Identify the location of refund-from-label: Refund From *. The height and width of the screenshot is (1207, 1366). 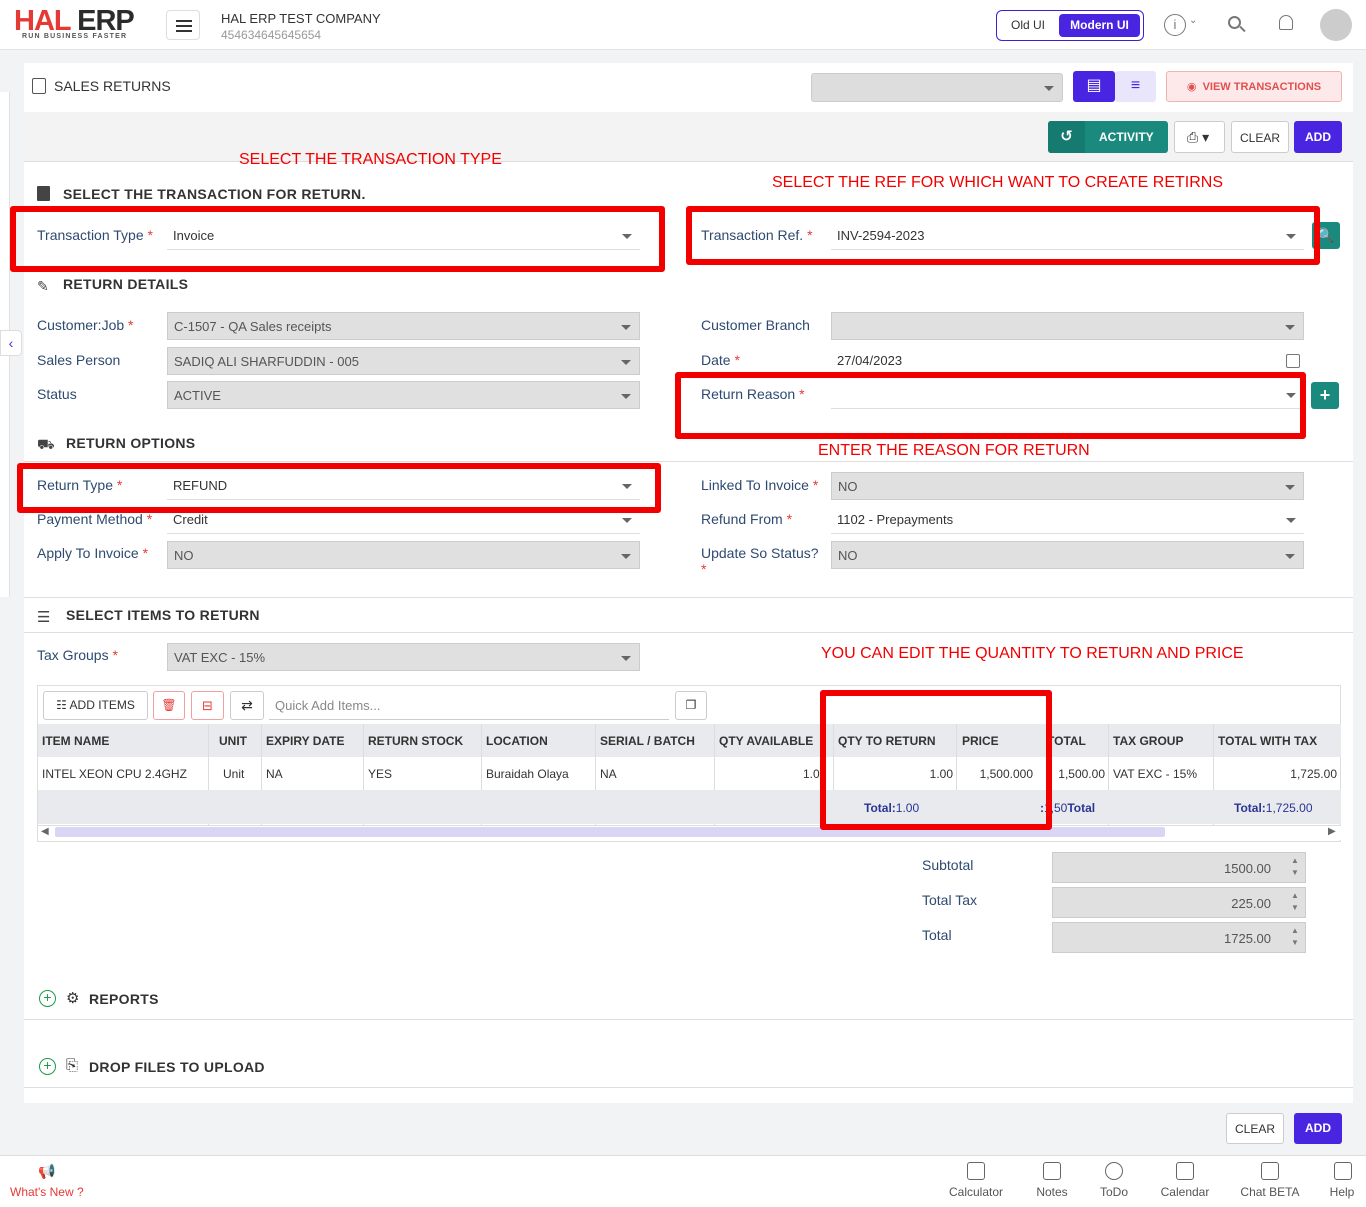
(747, 519).